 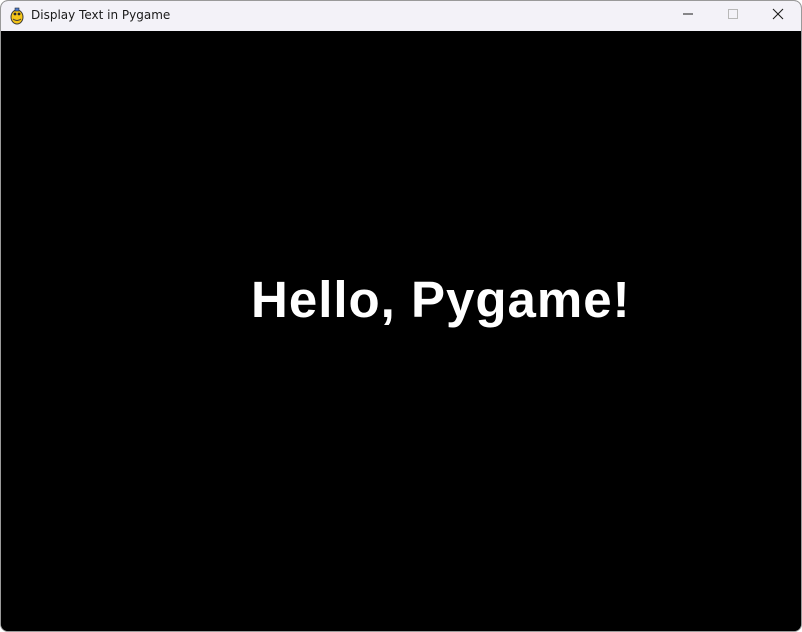 I want to click on title-bar: Display Text in Pygame, so click(x=401, y=16).